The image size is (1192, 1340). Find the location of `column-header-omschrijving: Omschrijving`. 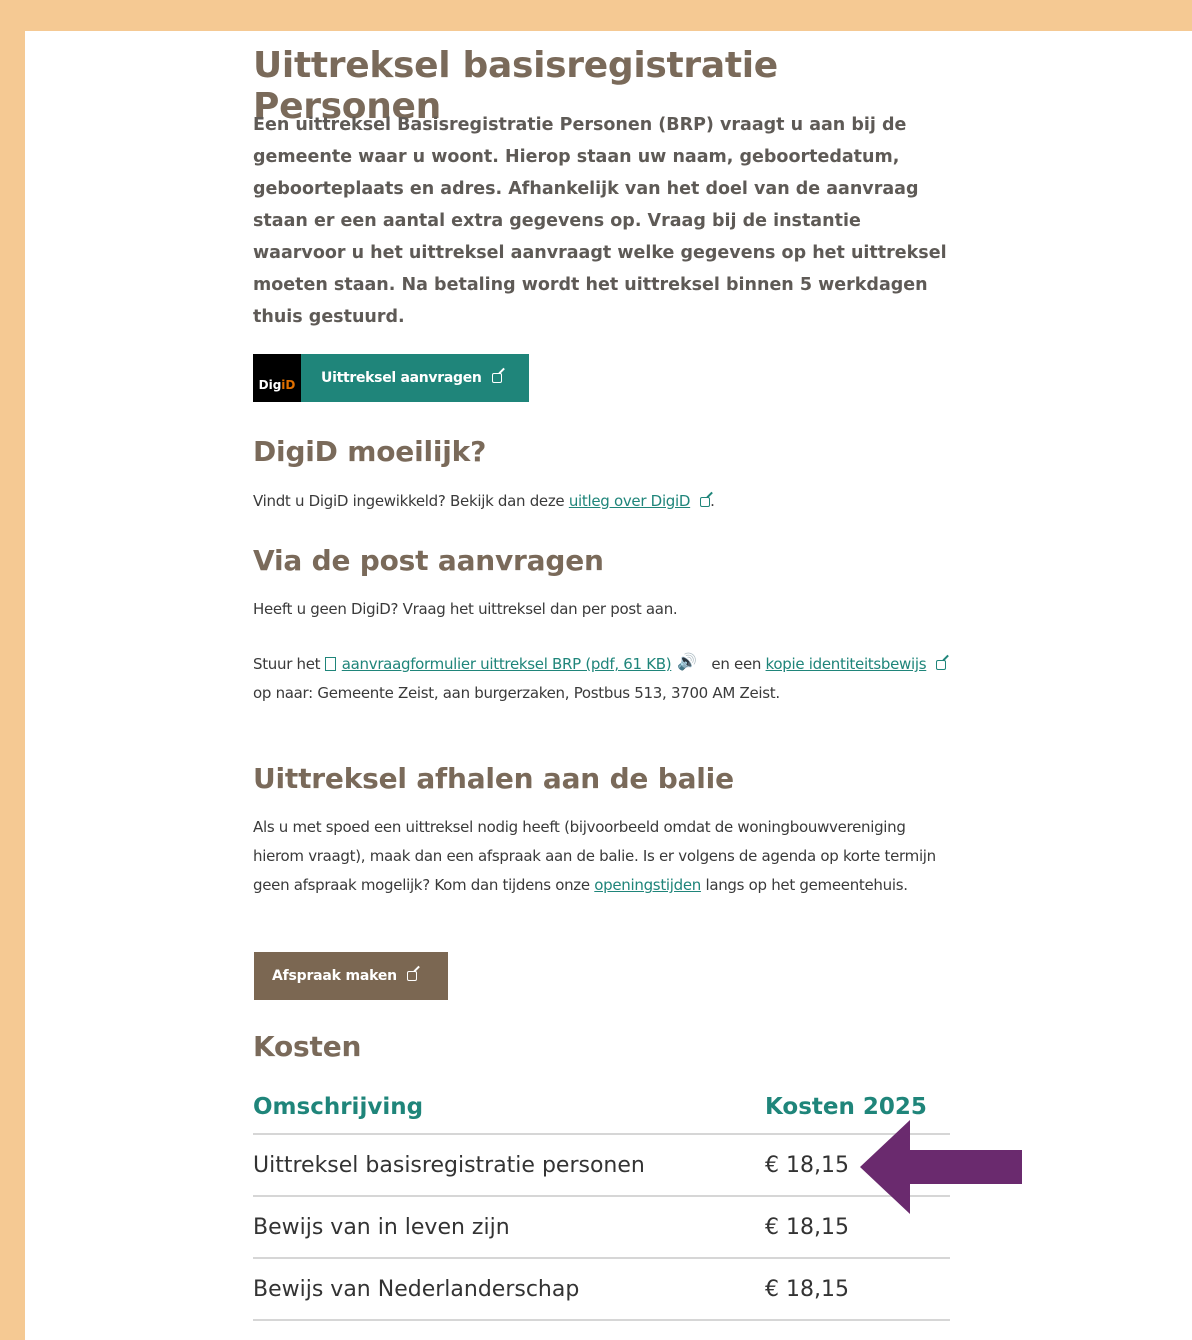

column-header-omschrijving: Omschrijving is located at coordinates (509, 1108).